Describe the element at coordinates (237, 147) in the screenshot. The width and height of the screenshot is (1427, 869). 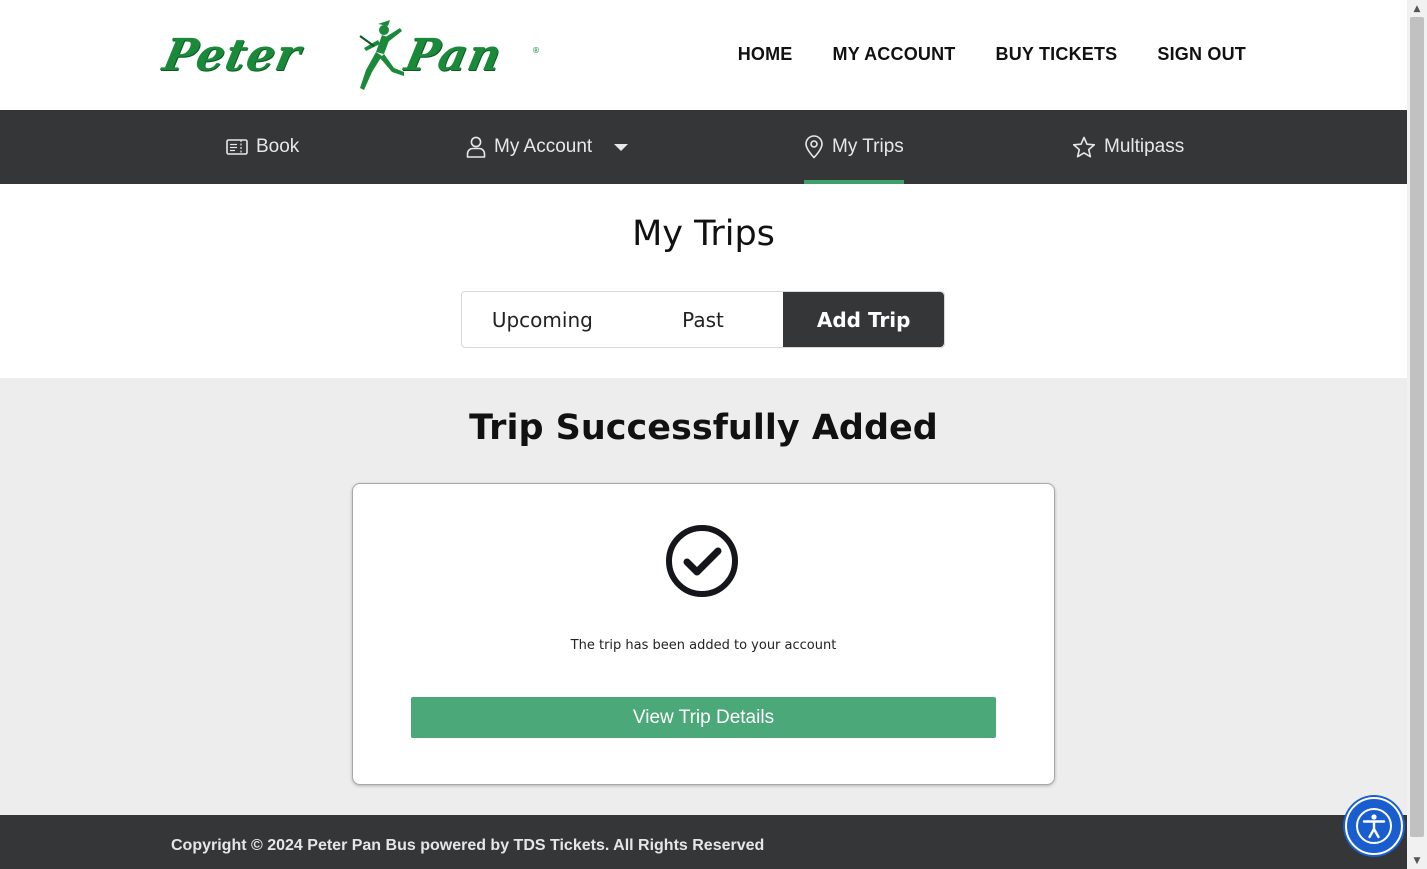
I see `ticket-icon` at that location.